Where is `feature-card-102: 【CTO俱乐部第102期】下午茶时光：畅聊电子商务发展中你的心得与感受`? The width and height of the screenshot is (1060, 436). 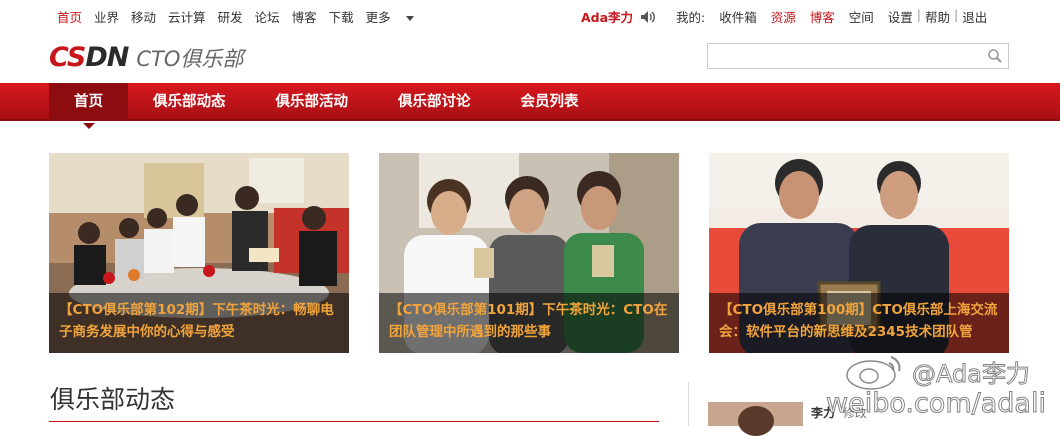
feature-card-102: 【CTO俱乐部第102期】下午茶时光：畅聊电子商务发展中你的心得与感受 is located at coordinates (199, 253).